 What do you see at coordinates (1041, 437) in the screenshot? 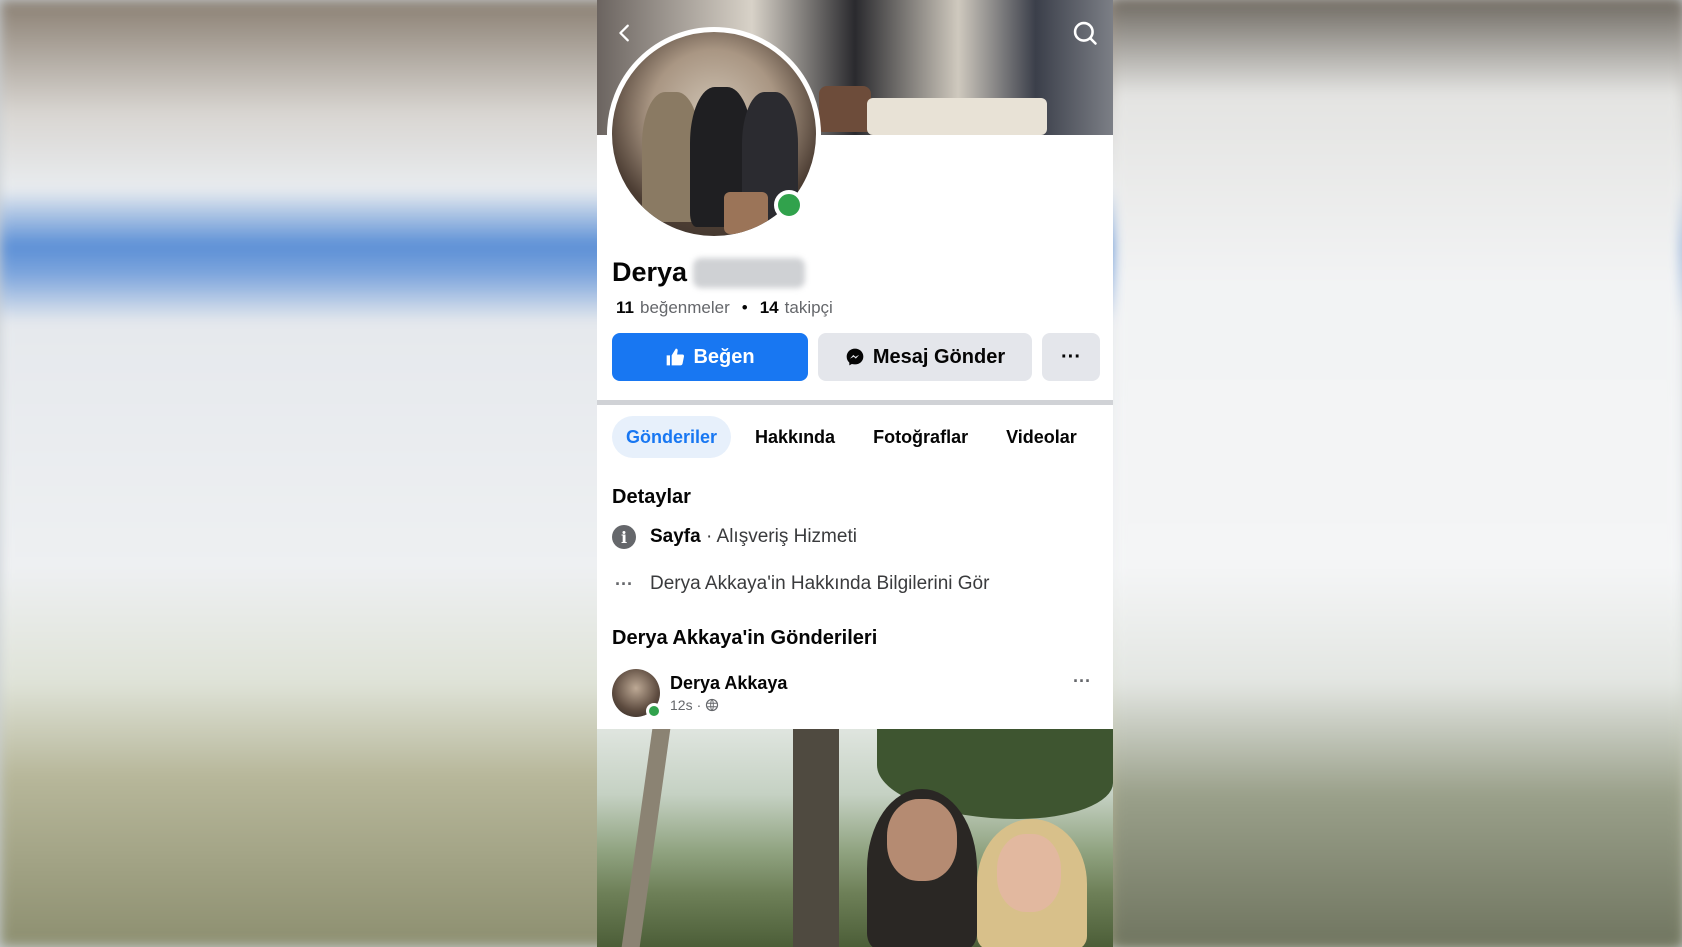
I see `tab-videos: Videolar` at bounding box center [1041, 437].